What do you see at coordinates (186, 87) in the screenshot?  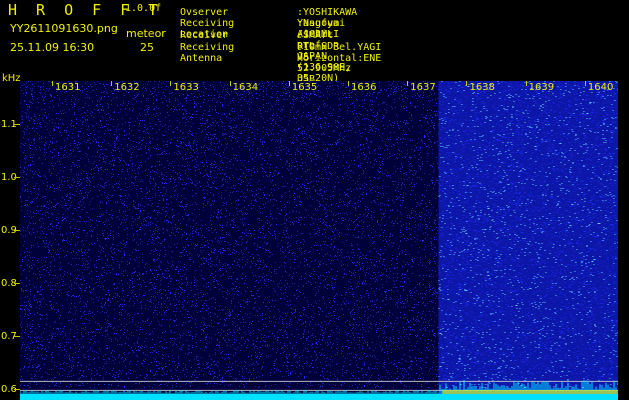 I see `time-tick-label: 1633` at bounding box center [186, 87].